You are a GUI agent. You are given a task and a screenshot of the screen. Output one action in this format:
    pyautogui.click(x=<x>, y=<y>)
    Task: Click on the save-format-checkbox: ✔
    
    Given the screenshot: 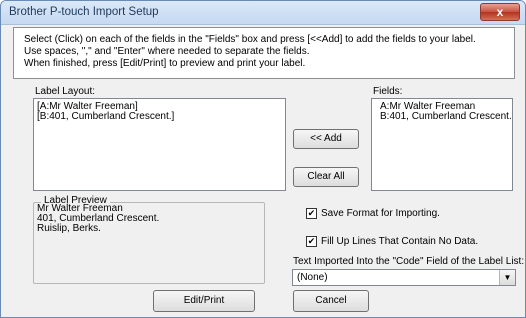 What is the action you would take?
    pyautogui.click(x=311, y=213)
    